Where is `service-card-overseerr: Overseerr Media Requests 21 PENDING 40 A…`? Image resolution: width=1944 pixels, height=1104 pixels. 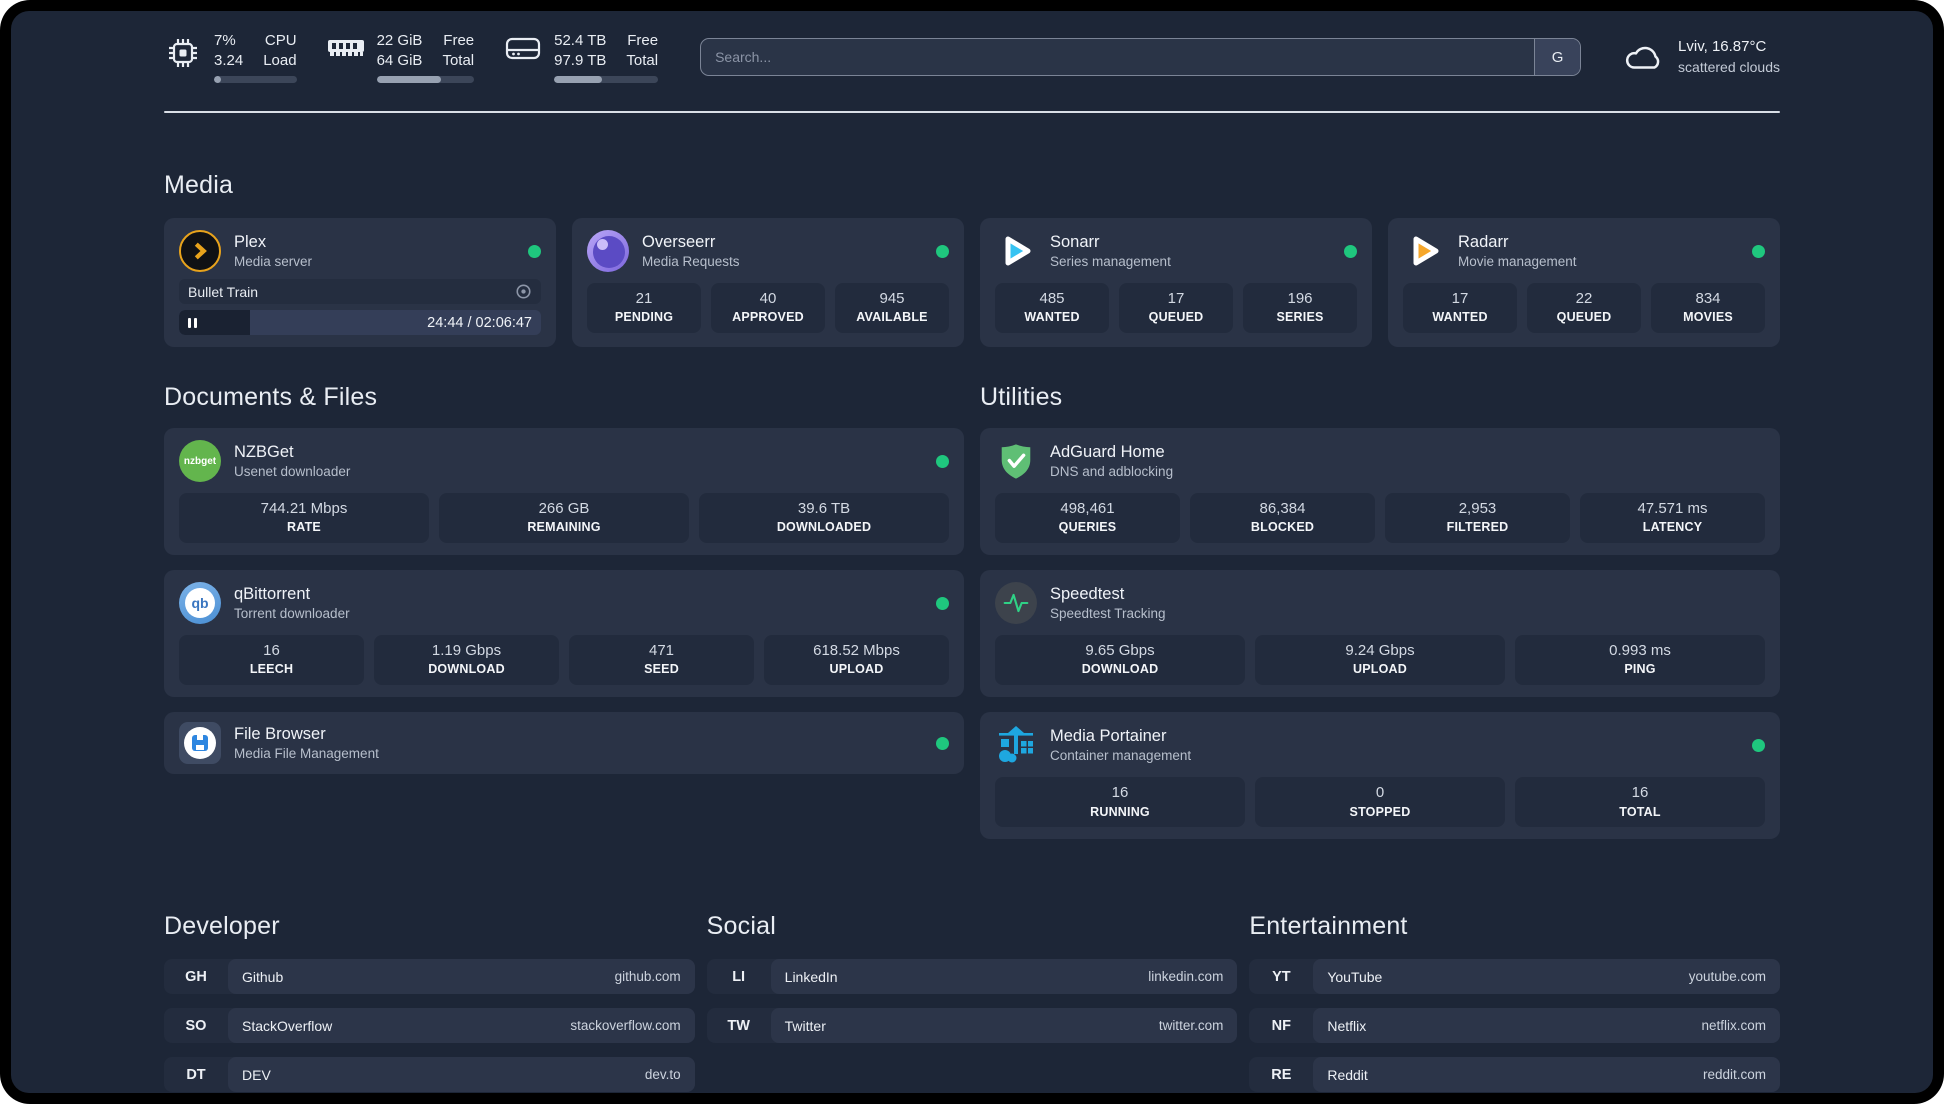 service-card-overseerr: Overseerr Media Requests 21 PENDING 40 A… is located at coordinates (768, 282).